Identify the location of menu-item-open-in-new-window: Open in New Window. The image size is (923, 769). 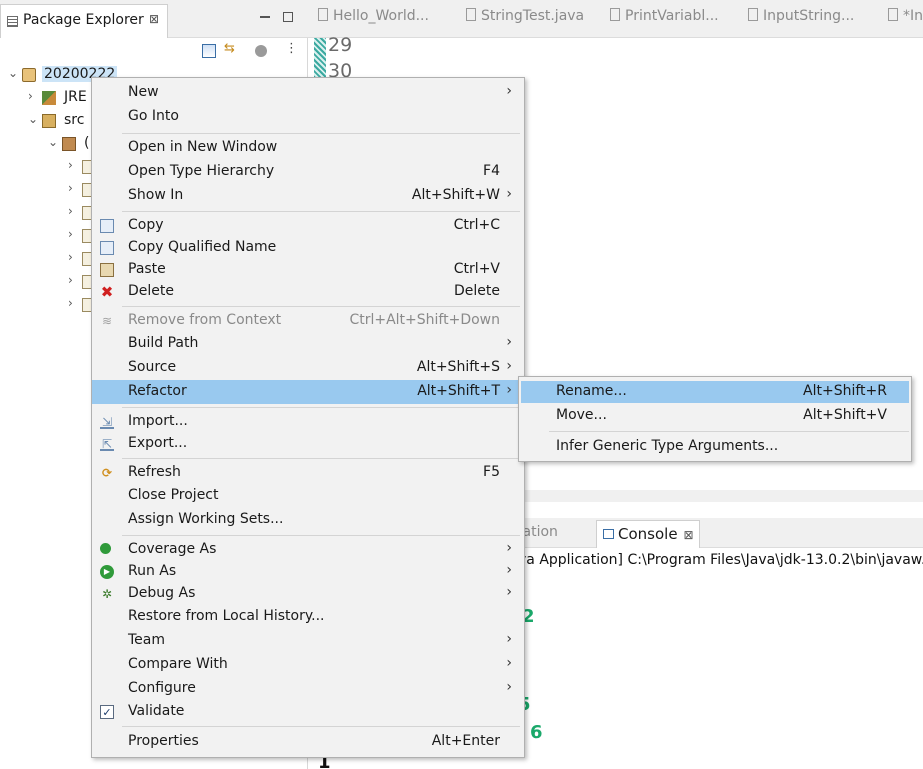
(308, 148).